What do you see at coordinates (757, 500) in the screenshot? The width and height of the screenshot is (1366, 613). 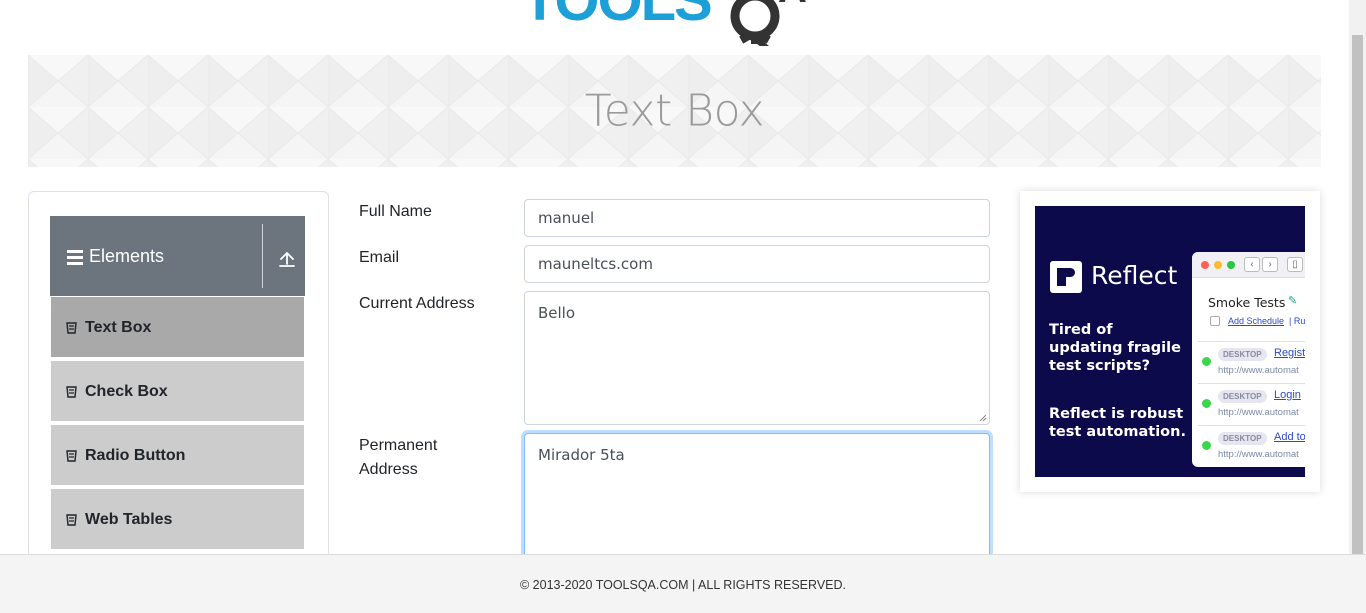 I see `permanent-address-textarea: Mirador 5ta` at bounding box center [757, 500].